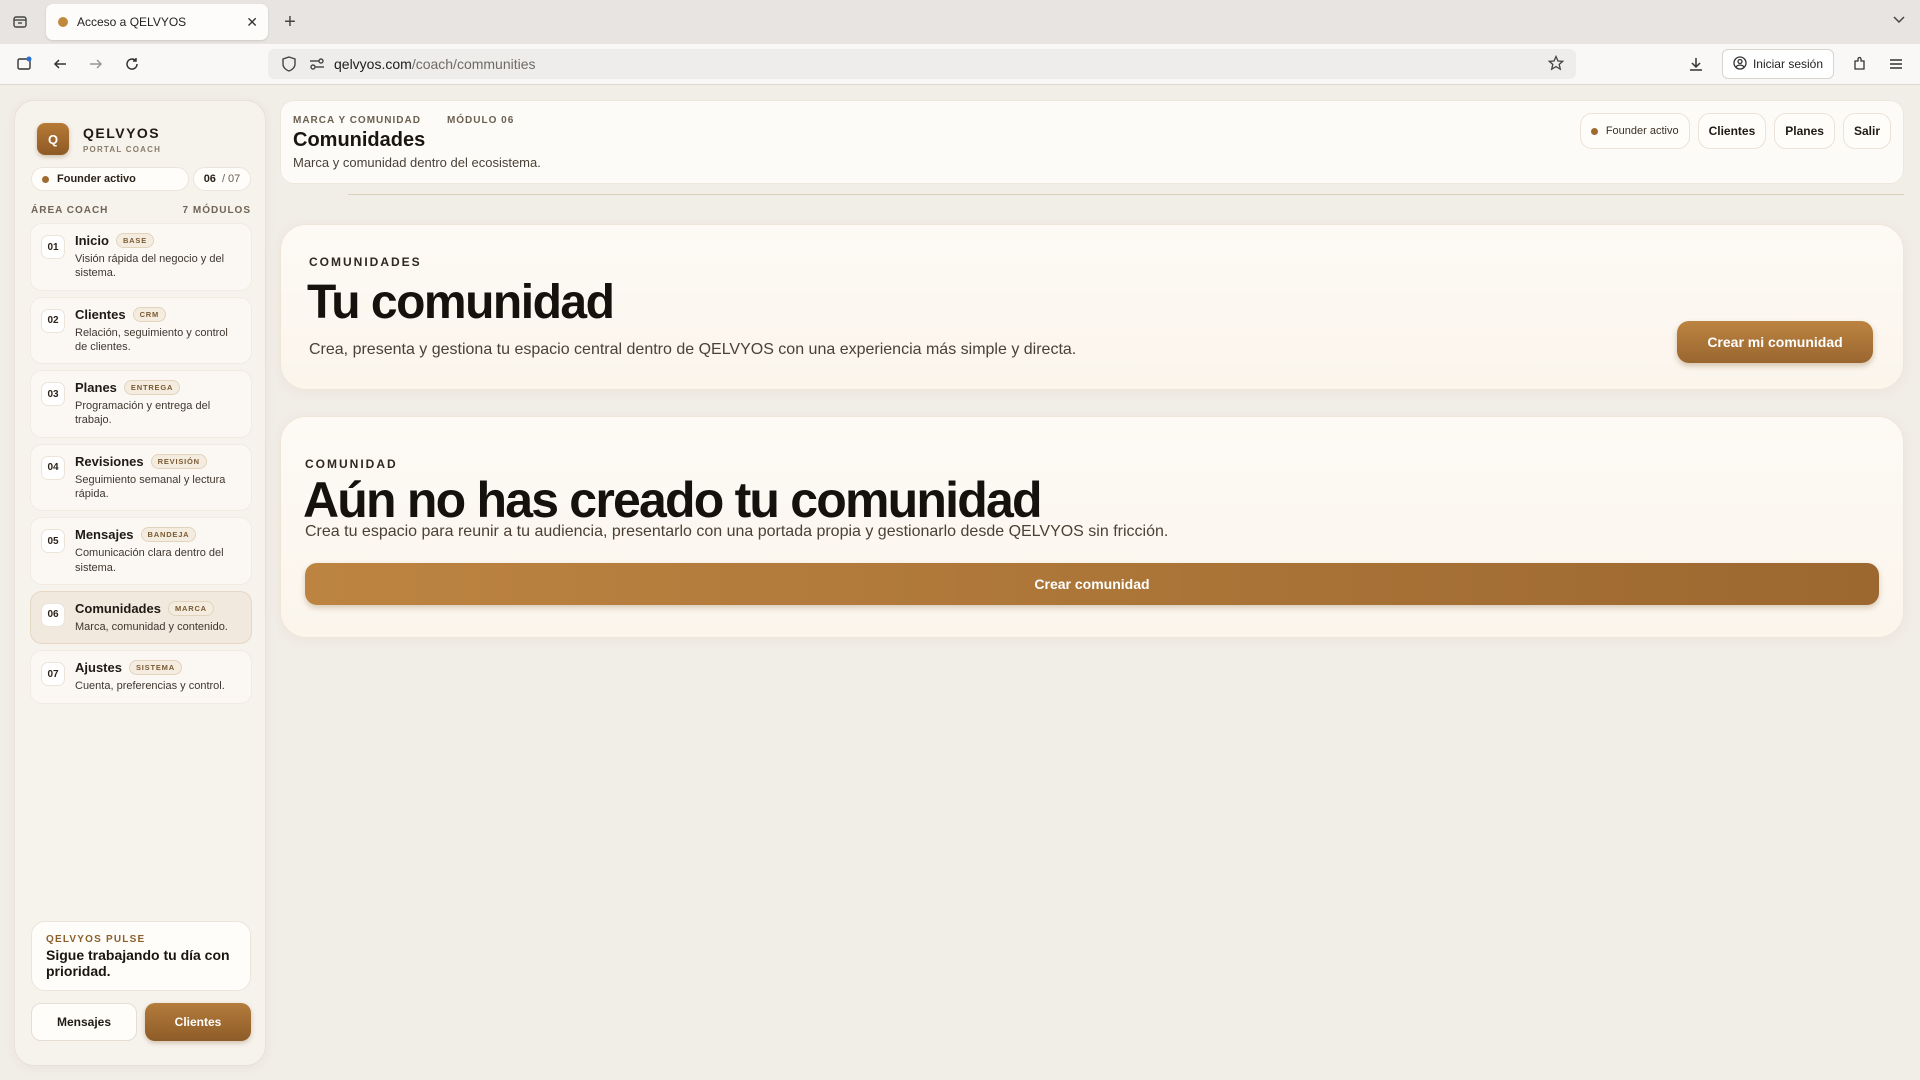 The width and height of the screenshot is (1920, 1080). I want to click on browser-tabbar: Acceso a QELVYOS ✕ +, so click(960, 22).